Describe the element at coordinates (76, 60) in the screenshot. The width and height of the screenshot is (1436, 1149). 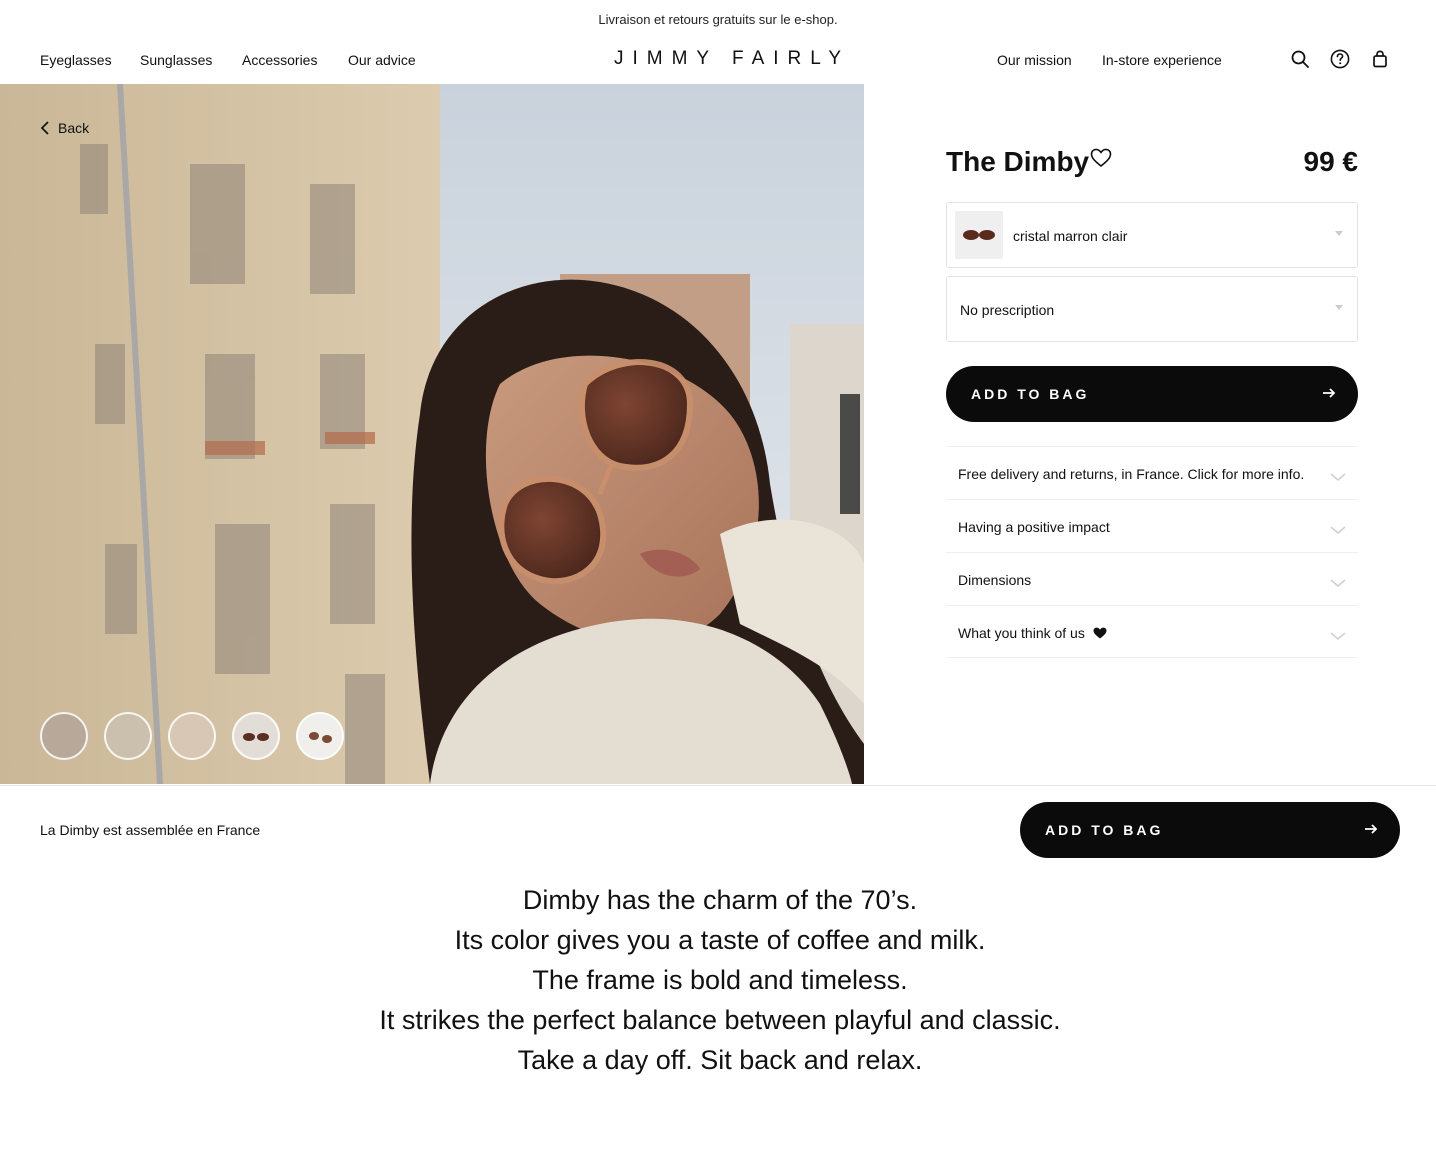
I see `nav-eyeglasses: Eyeglasses` at that location.